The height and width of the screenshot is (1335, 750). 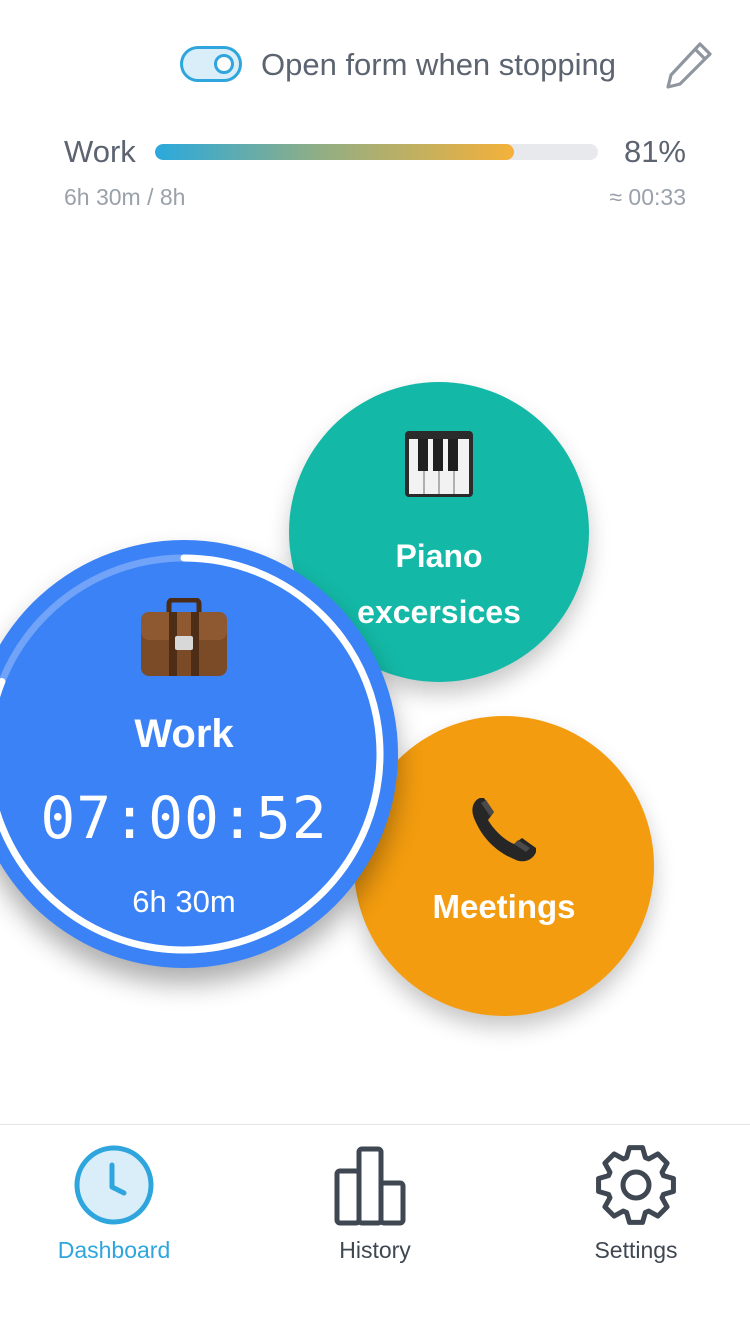 I want to click on activity-duration: 6h 30m, so click(x=184, y=901).